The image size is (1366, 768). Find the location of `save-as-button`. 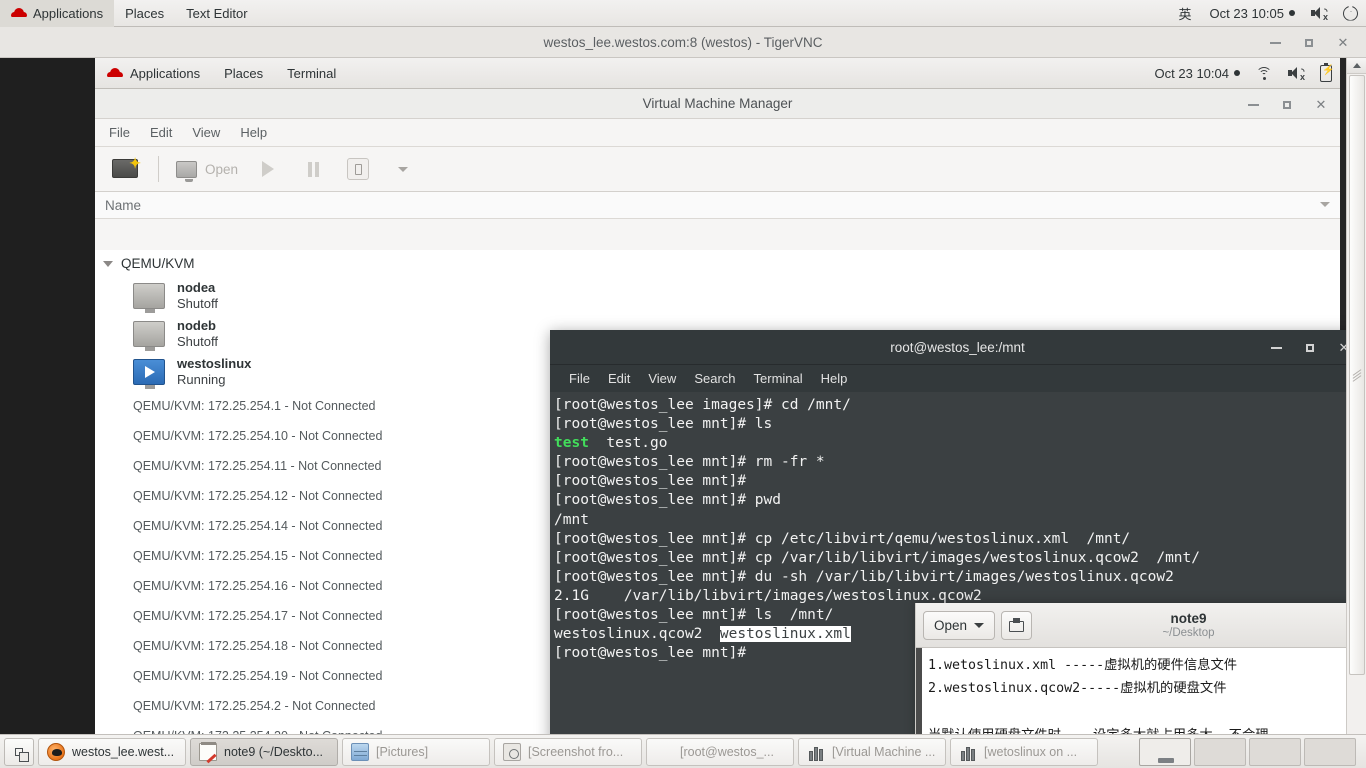

save-as-button is located at coordinates (1017, 625).